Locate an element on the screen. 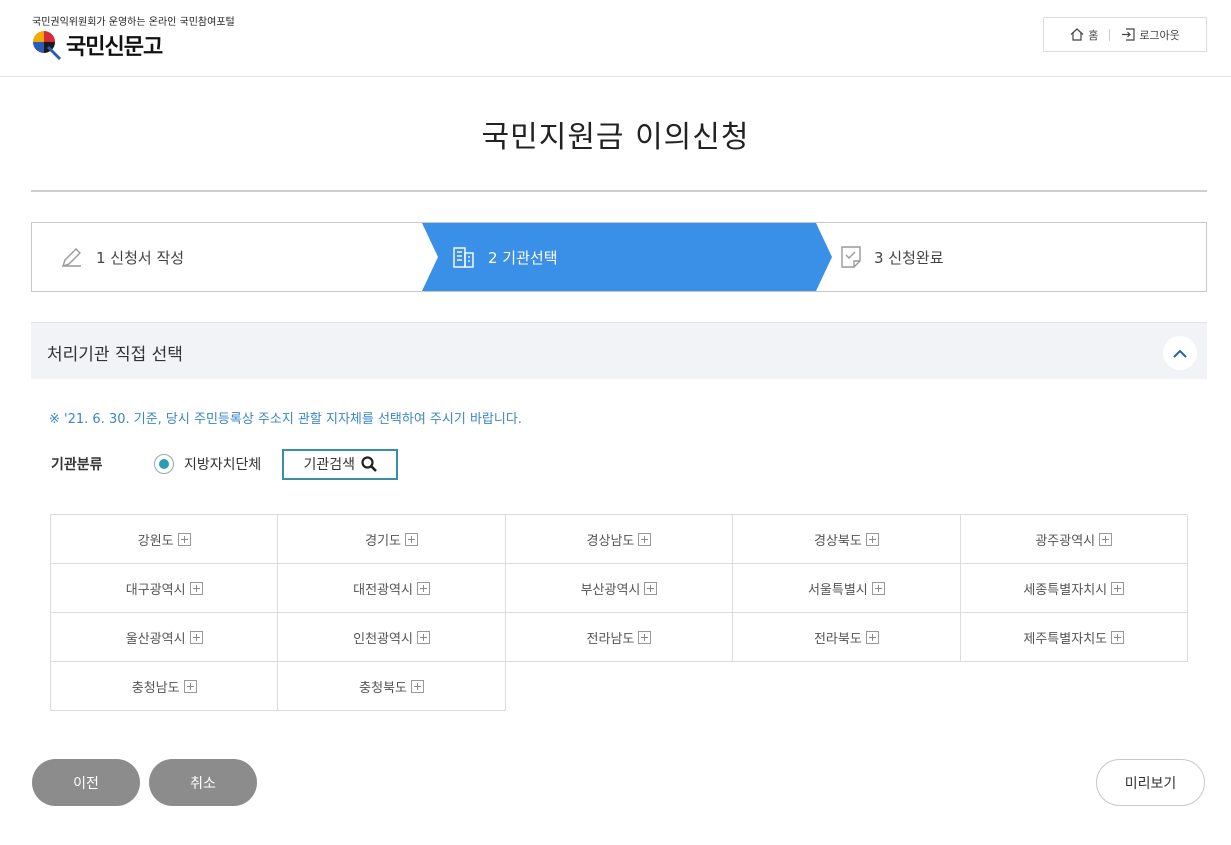  region-cell: 서울특별시 is located at coordinates (847, 588).